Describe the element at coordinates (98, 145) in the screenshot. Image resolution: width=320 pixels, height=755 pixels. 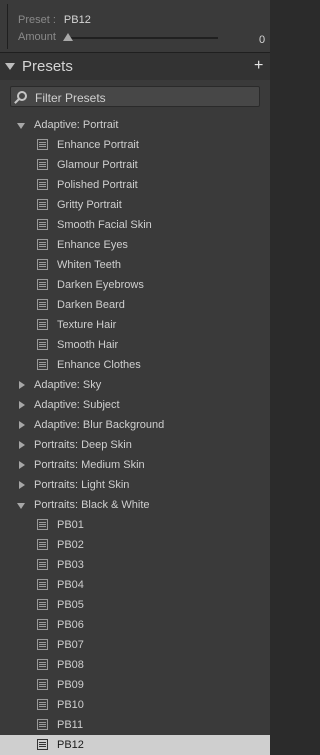
I see `preset-item-label: Enhance Portrait` at that location.